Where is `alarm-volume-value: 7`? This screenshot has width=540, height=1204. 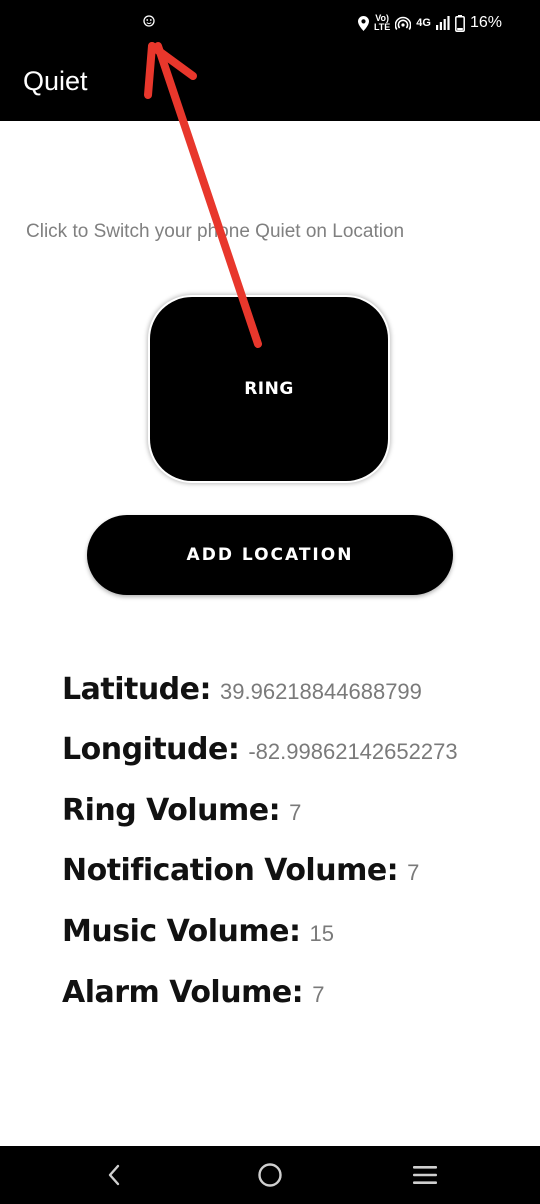
alarm-volume-value: 7 is located at coordinates (318, 994).